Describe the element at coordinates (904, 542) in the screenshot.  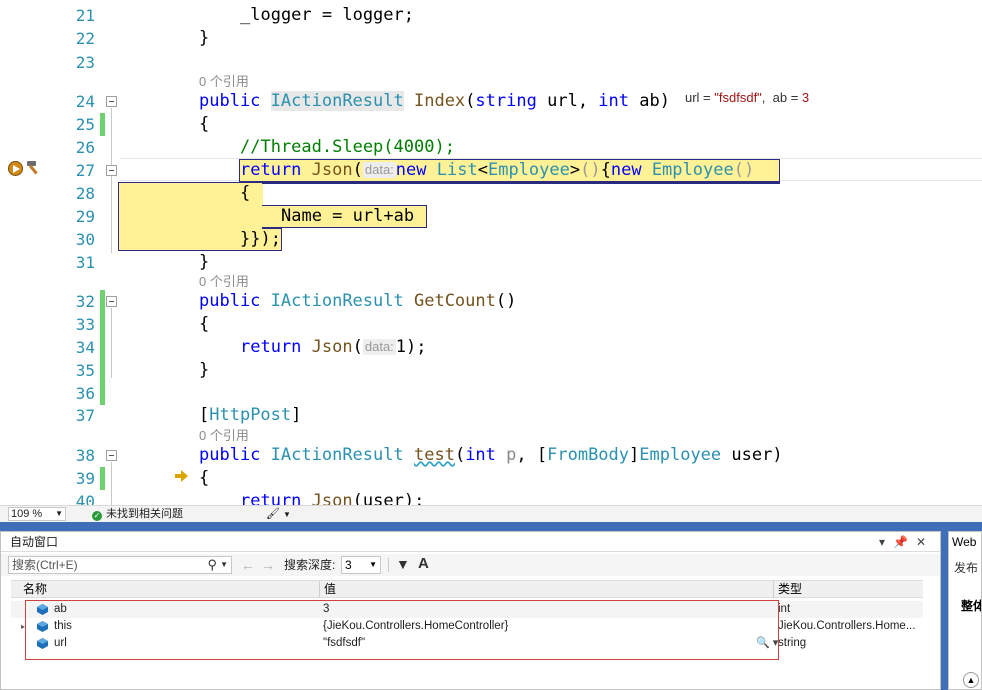
I see `pin-icon: 📌` at that location.